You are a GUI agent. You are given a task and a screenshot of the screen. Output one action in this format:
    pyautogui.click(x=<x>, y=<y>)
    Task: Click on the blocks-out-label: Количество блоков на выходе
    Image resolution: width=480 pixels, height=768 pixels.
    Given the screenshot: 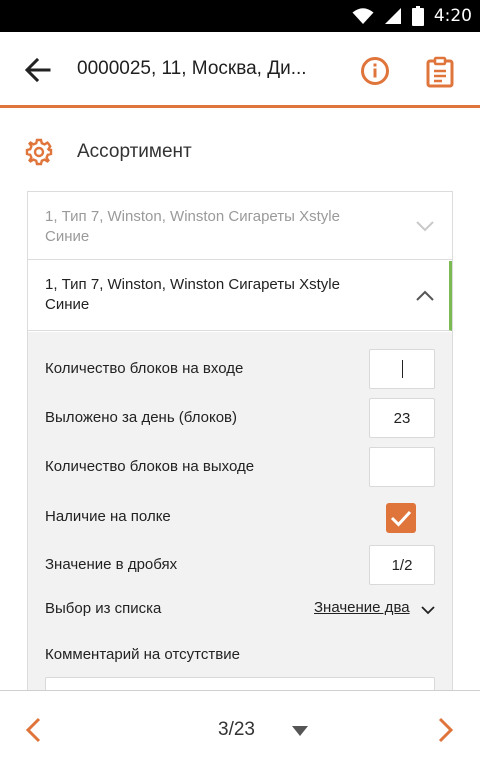 What is the action you would take?
    pyautogui.click(x=150, y=466)
    